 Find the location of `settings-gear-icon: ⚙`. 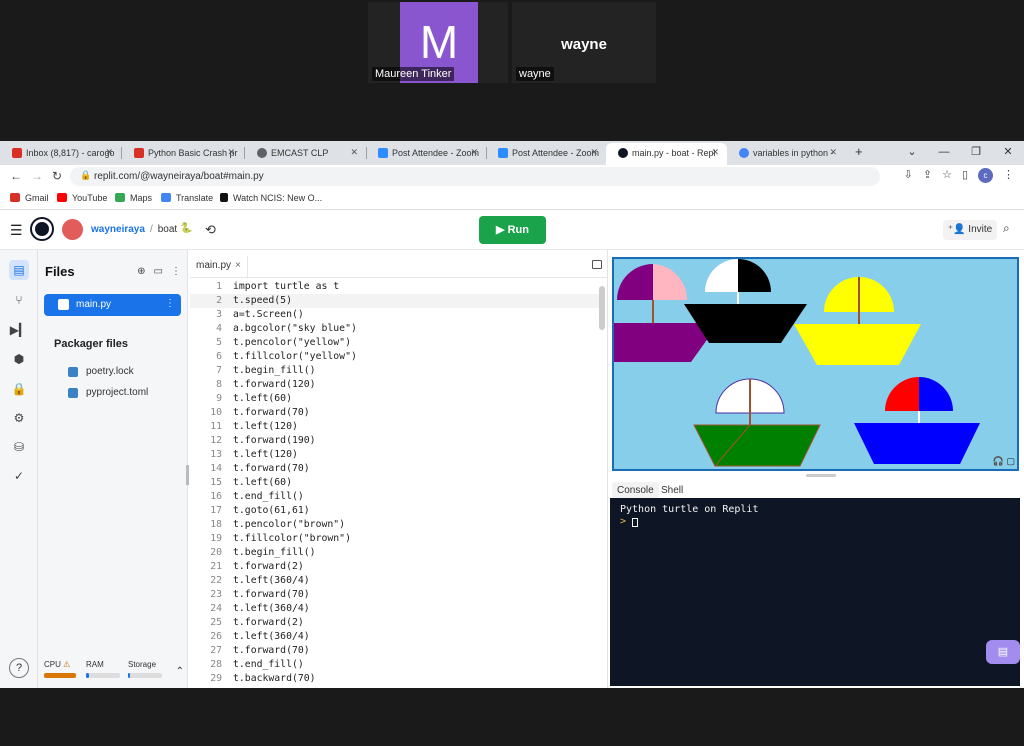

settings-gear-icon: ⚙ is located at coordinates (19, 418).